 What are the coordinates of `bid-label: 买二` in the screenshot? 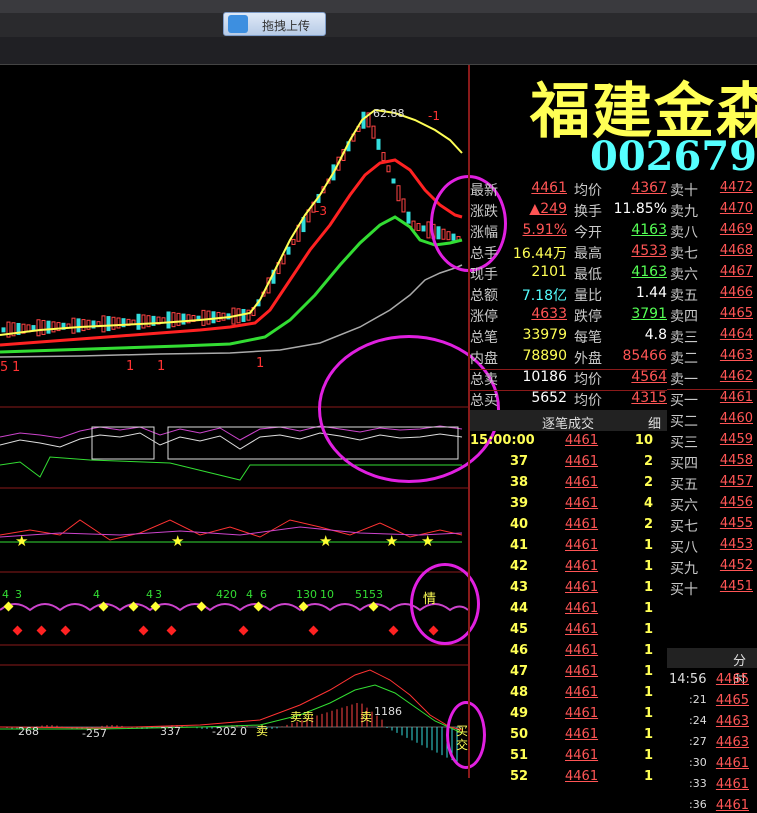 It's located at (684, 422).